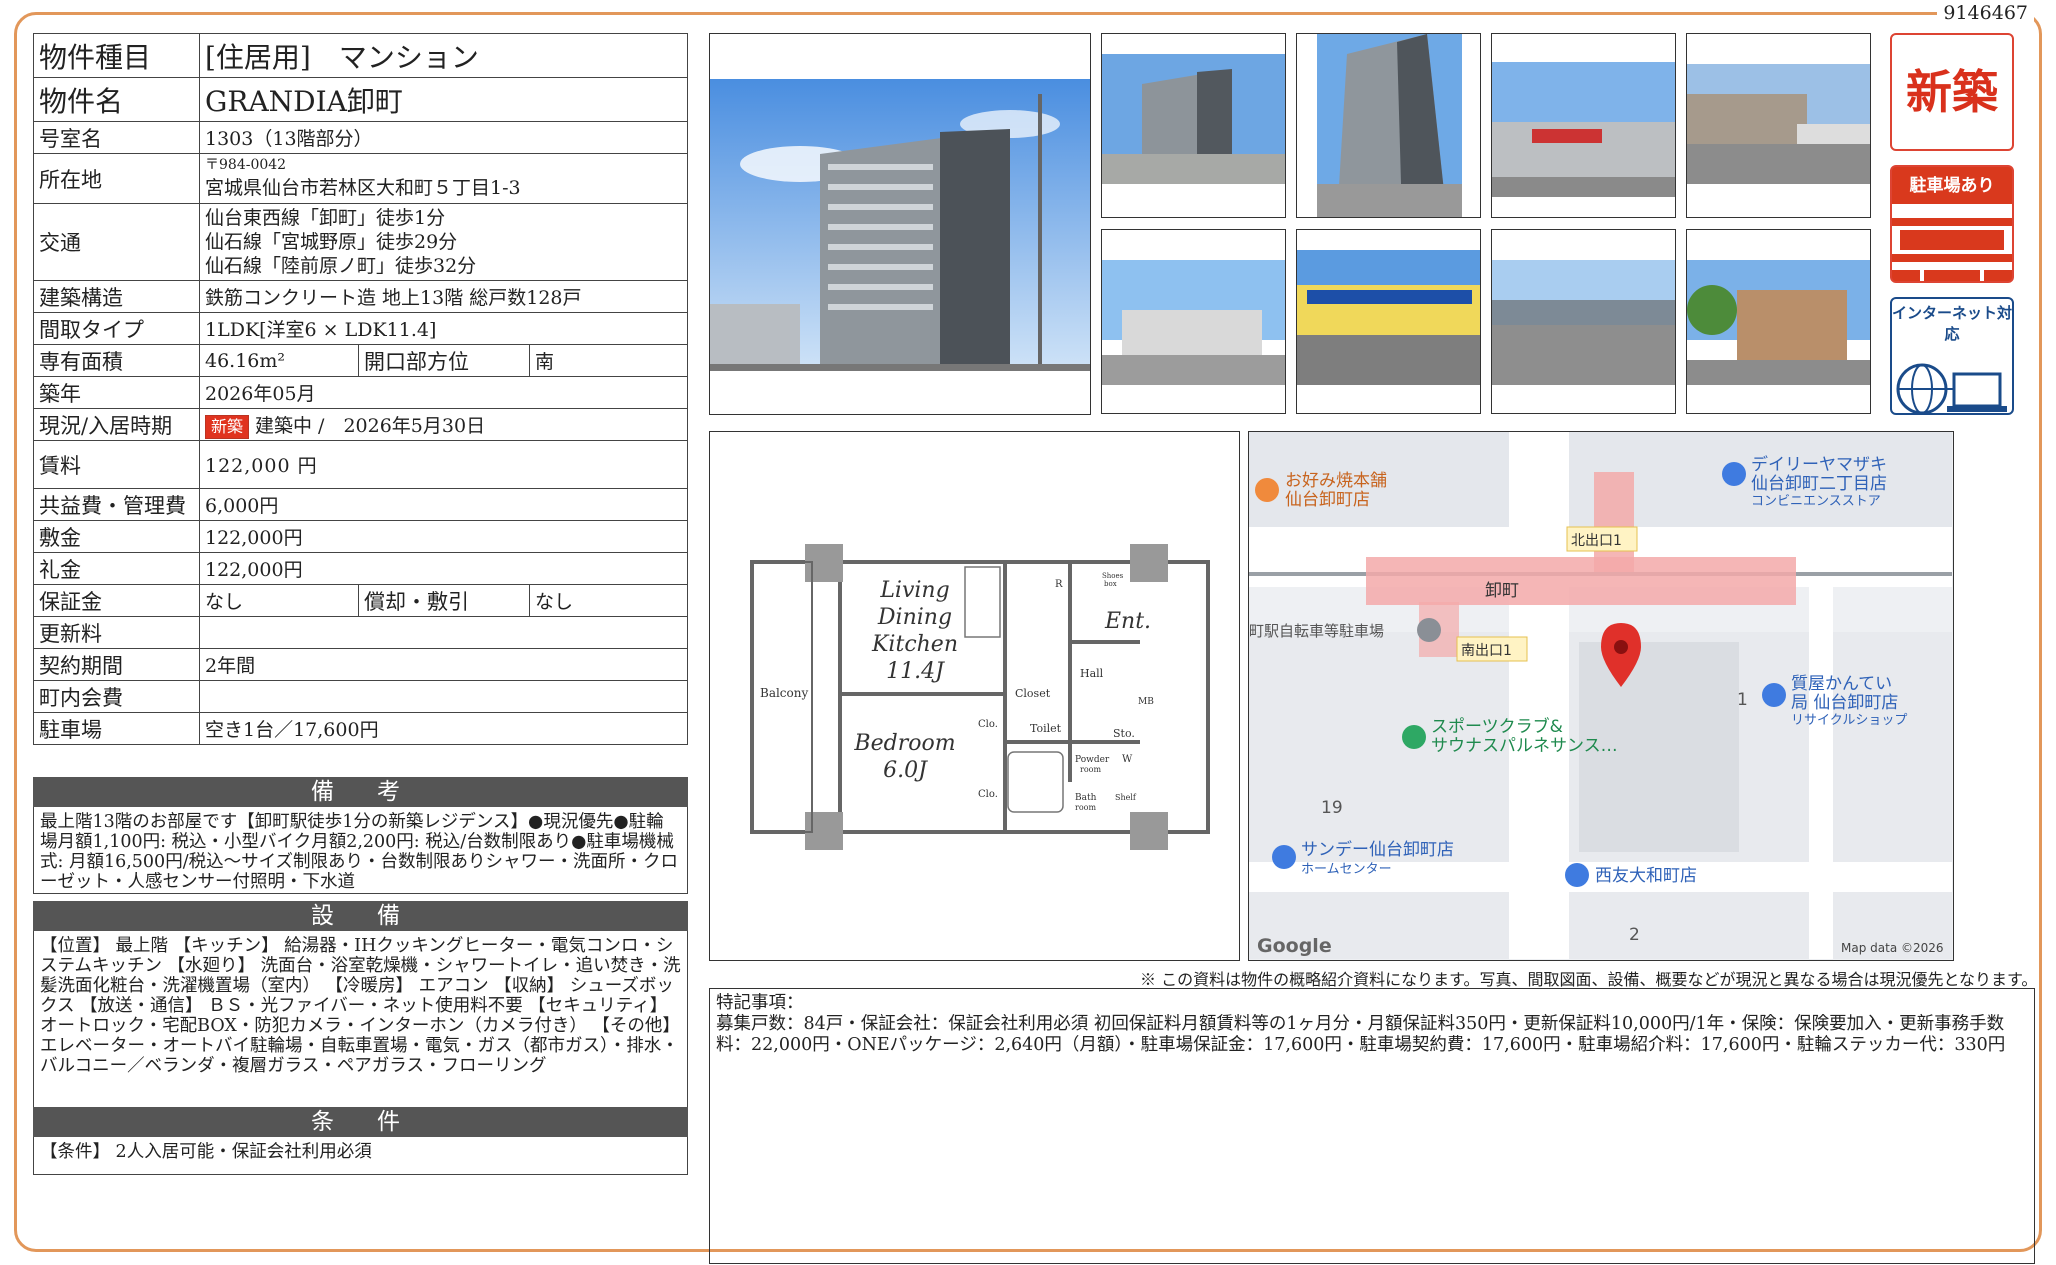 The image size is (2056, 1265). What do you see at coordinates (443, 696) in the screenshot?
I see `town-fee-value` at bounding box center [443, 696].